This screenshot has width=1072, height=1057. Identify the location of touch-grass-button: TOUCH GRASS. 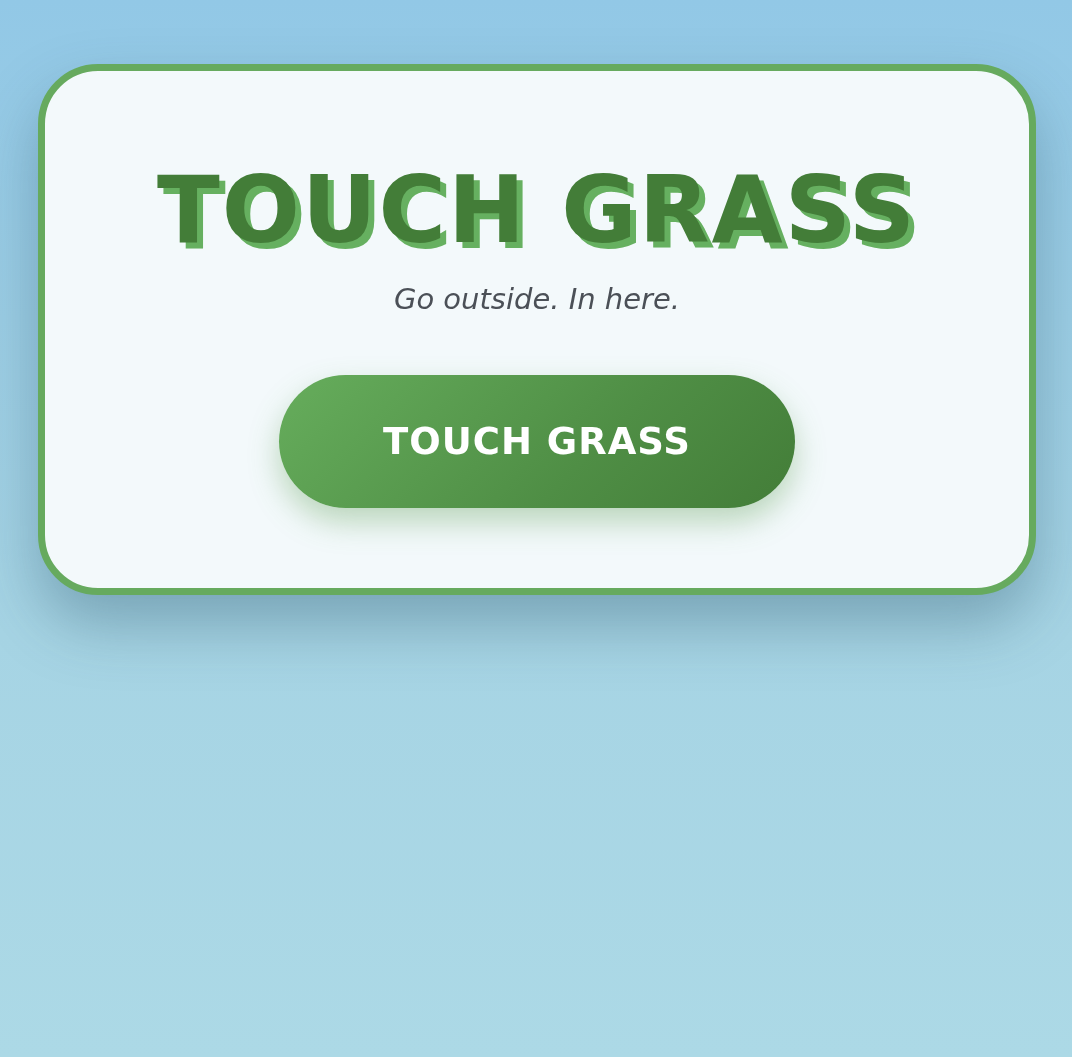
(537, 441).